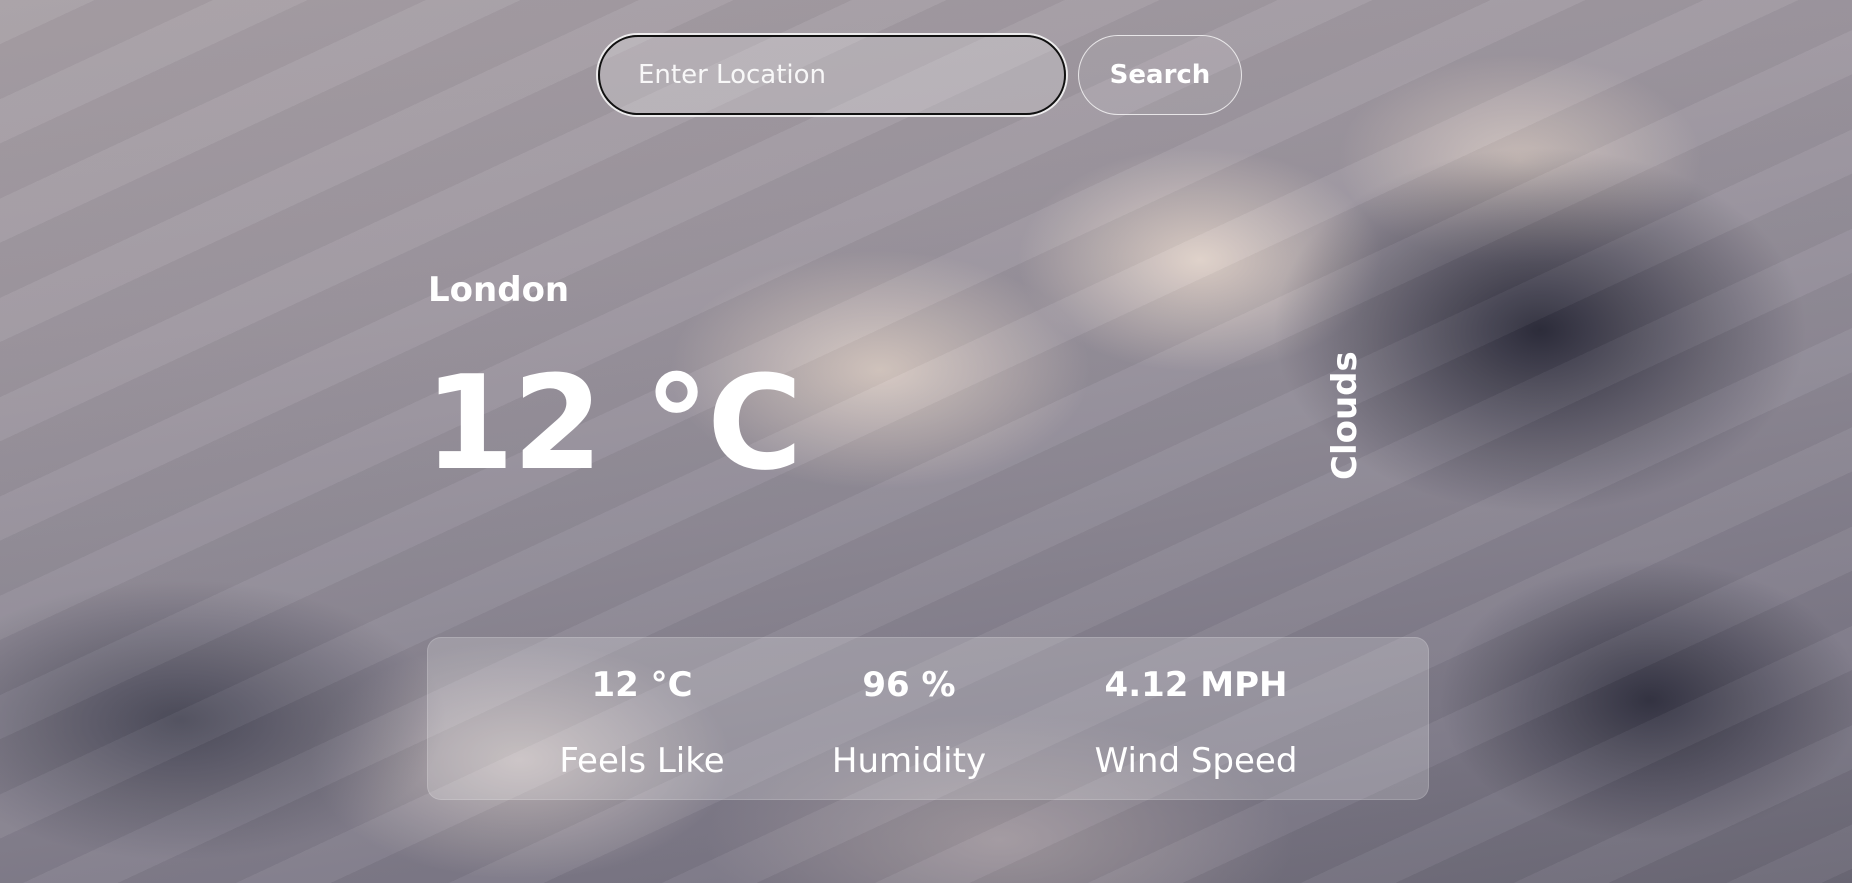 This screenshot has width=1852, height=883. Describe the element at coordinates (1196, 718) in the screenshot. I see `wind-speed-stat: 4.12 MPH Wind Speed` at that location.